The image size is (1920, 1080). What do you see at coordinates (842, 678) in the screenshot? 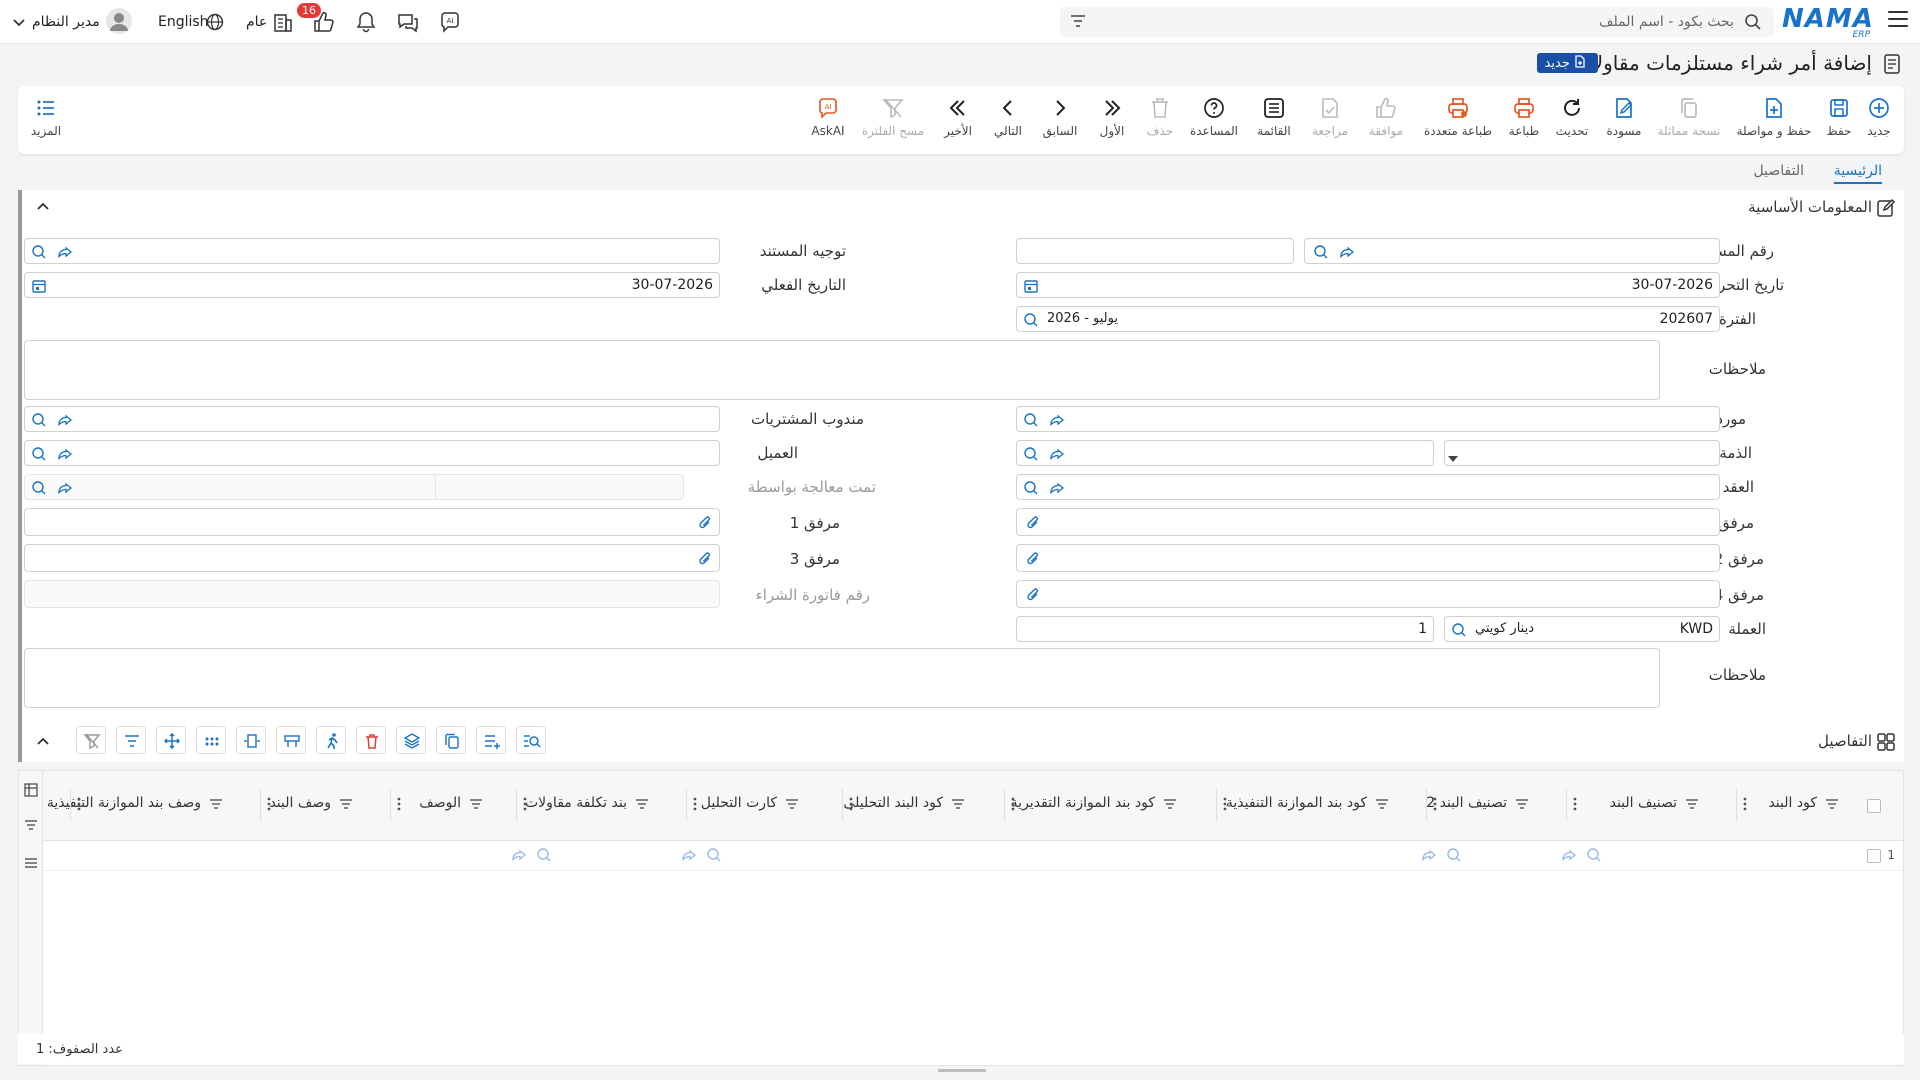
I see `notes2-textarea` at bounding box center [842, 678].